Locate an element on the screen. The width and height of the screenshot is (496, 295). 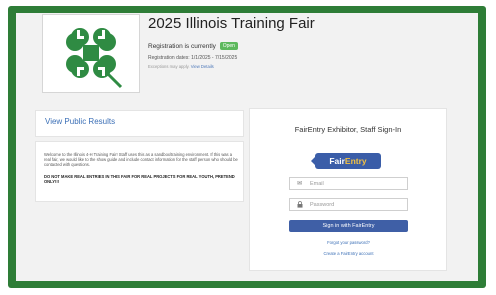
registration-status: Registration is currently Open is located at coordinates (193, 46).